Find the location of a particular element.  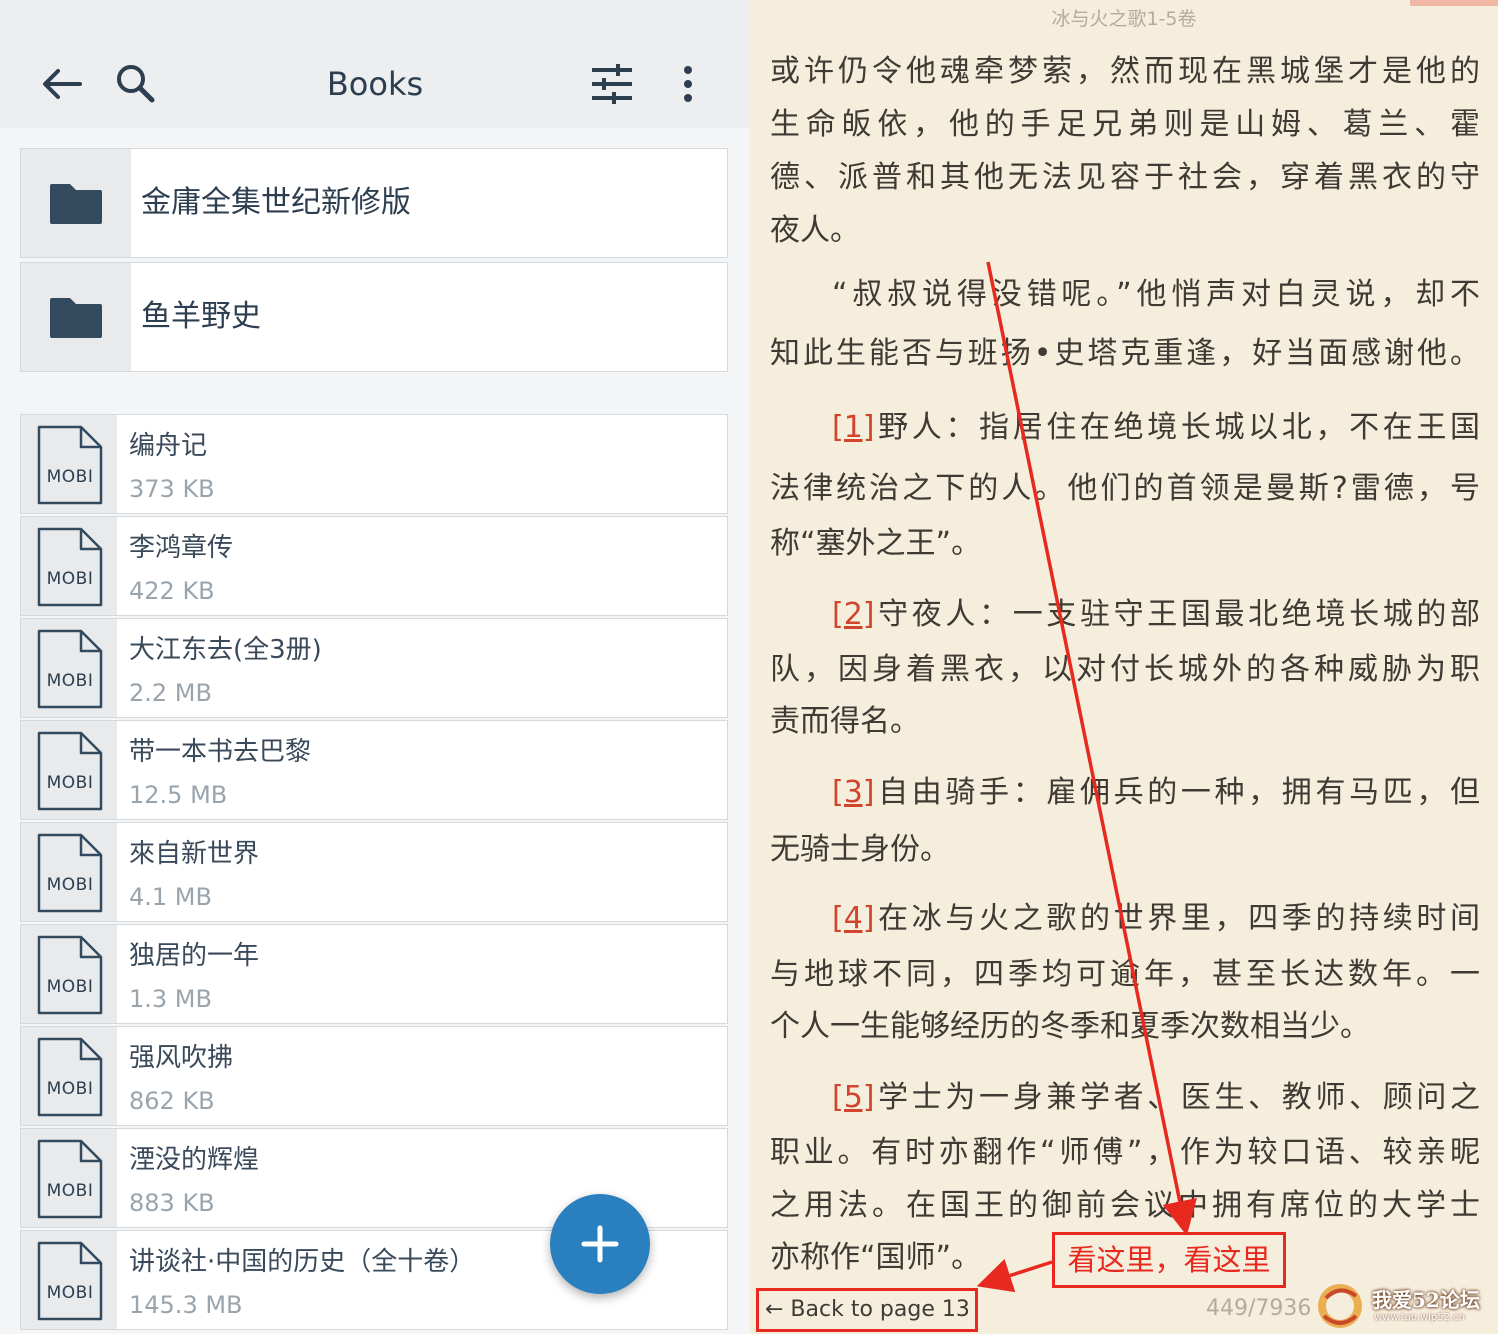

book-size: 862 KB is located at coordinates (172, 1101).